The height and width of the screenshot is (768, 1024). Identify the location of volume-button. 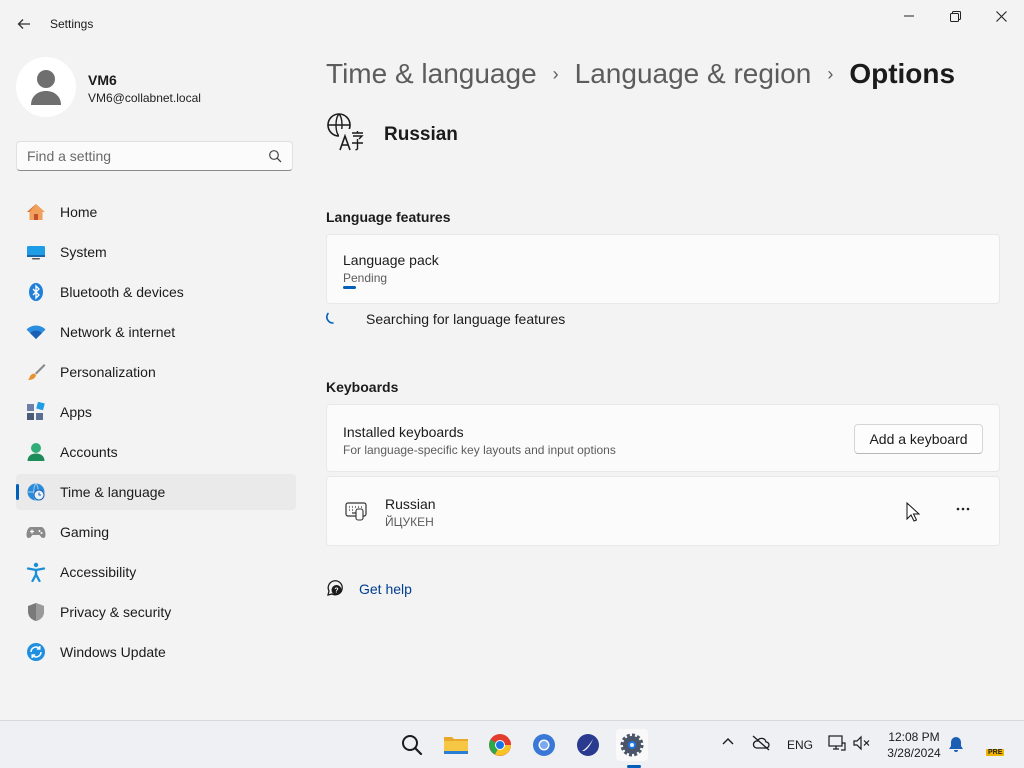
(862, 744).